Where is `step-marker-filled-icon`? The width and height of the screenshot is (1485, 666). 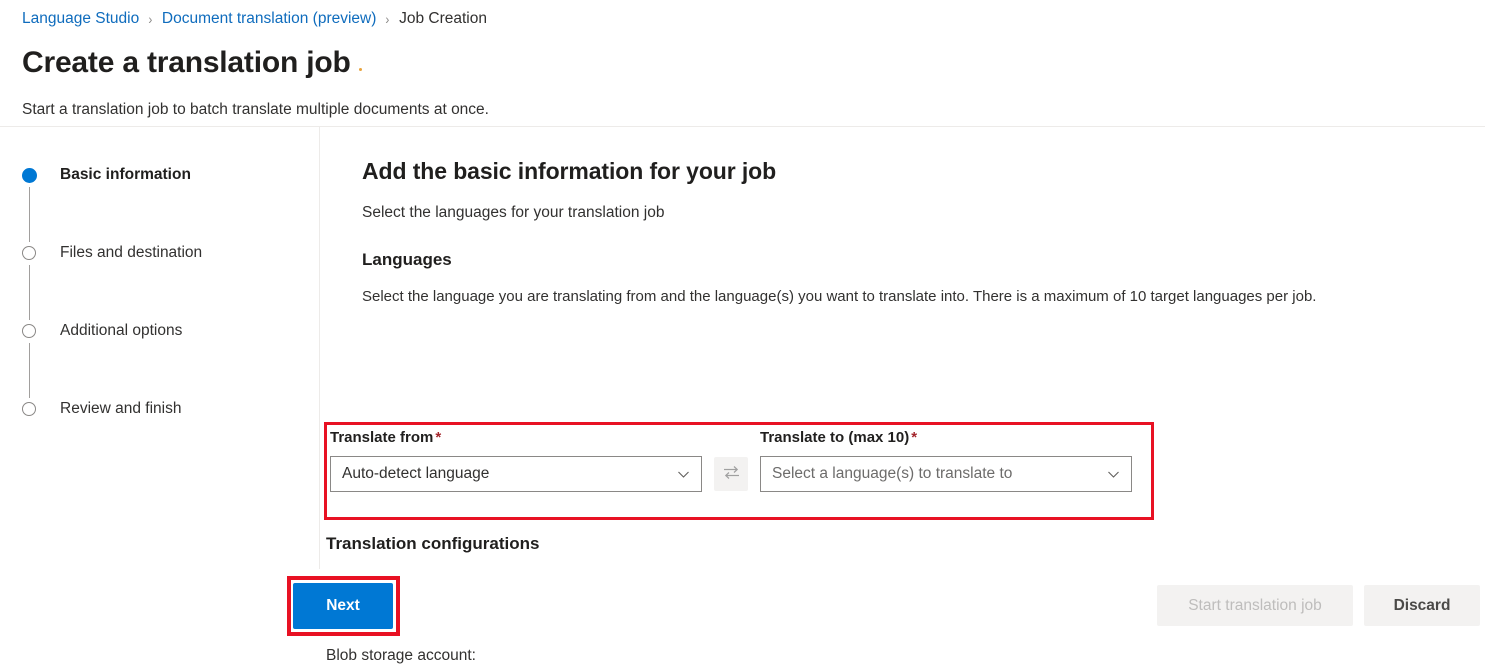 step-marker-filled-icon is located at coordinates (30, 176).